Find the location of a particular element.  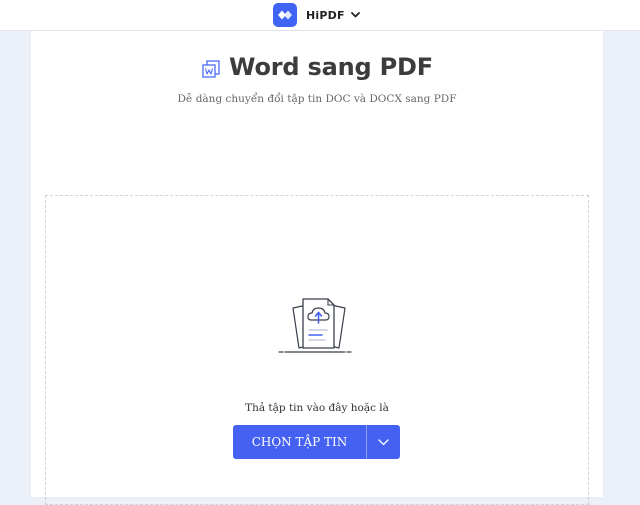

top-bar: HiPDF is located at coordinates (320, 15).